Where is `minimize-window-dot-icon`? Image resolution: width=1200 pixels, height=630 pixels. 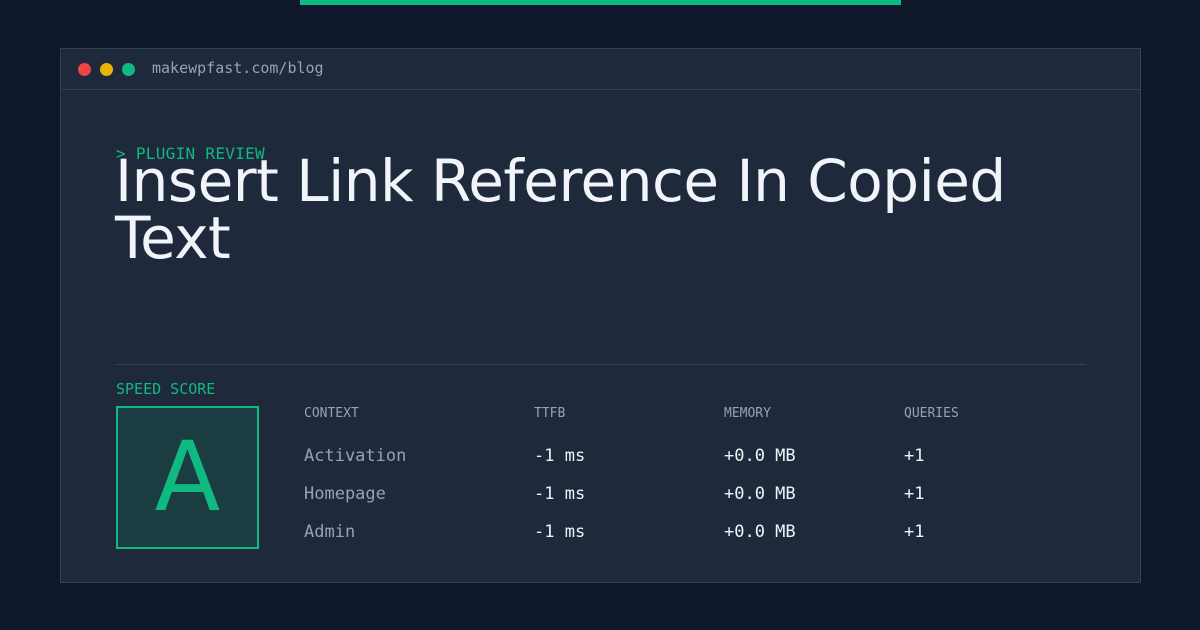
minimize-window-dot-icon is located at coordinates (106, 69).